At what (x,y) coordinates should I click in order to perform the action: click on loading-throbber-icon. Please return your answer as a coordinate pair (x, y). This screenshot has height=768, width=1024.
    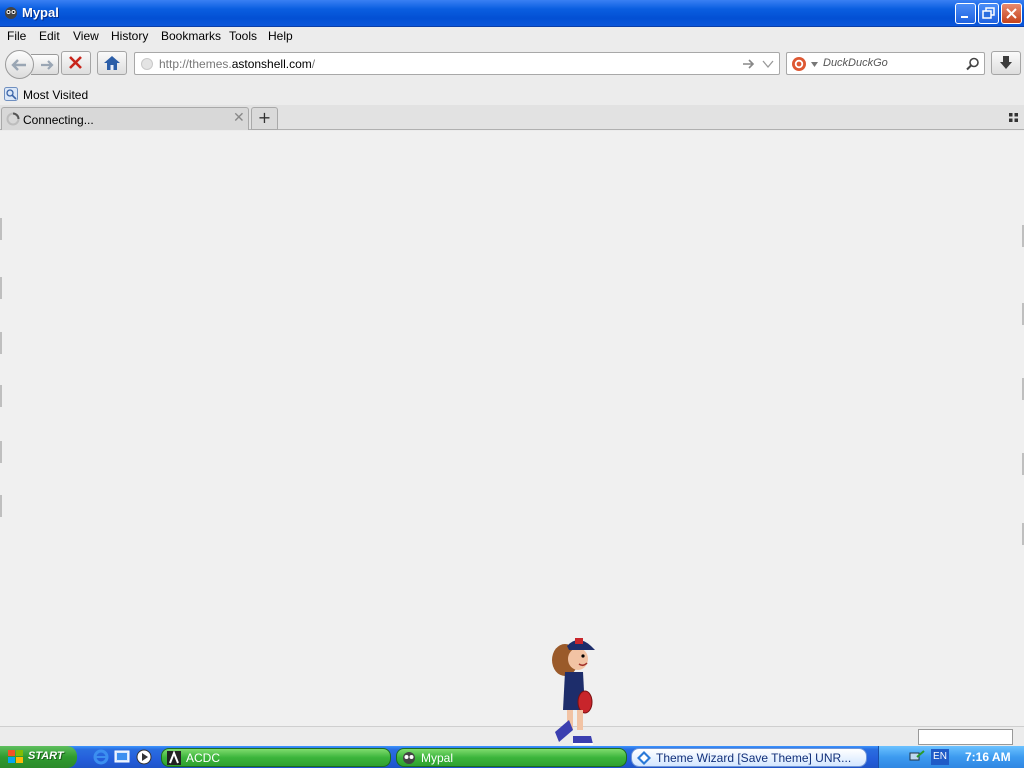
    Looking at the image, I should click on (13, 119).